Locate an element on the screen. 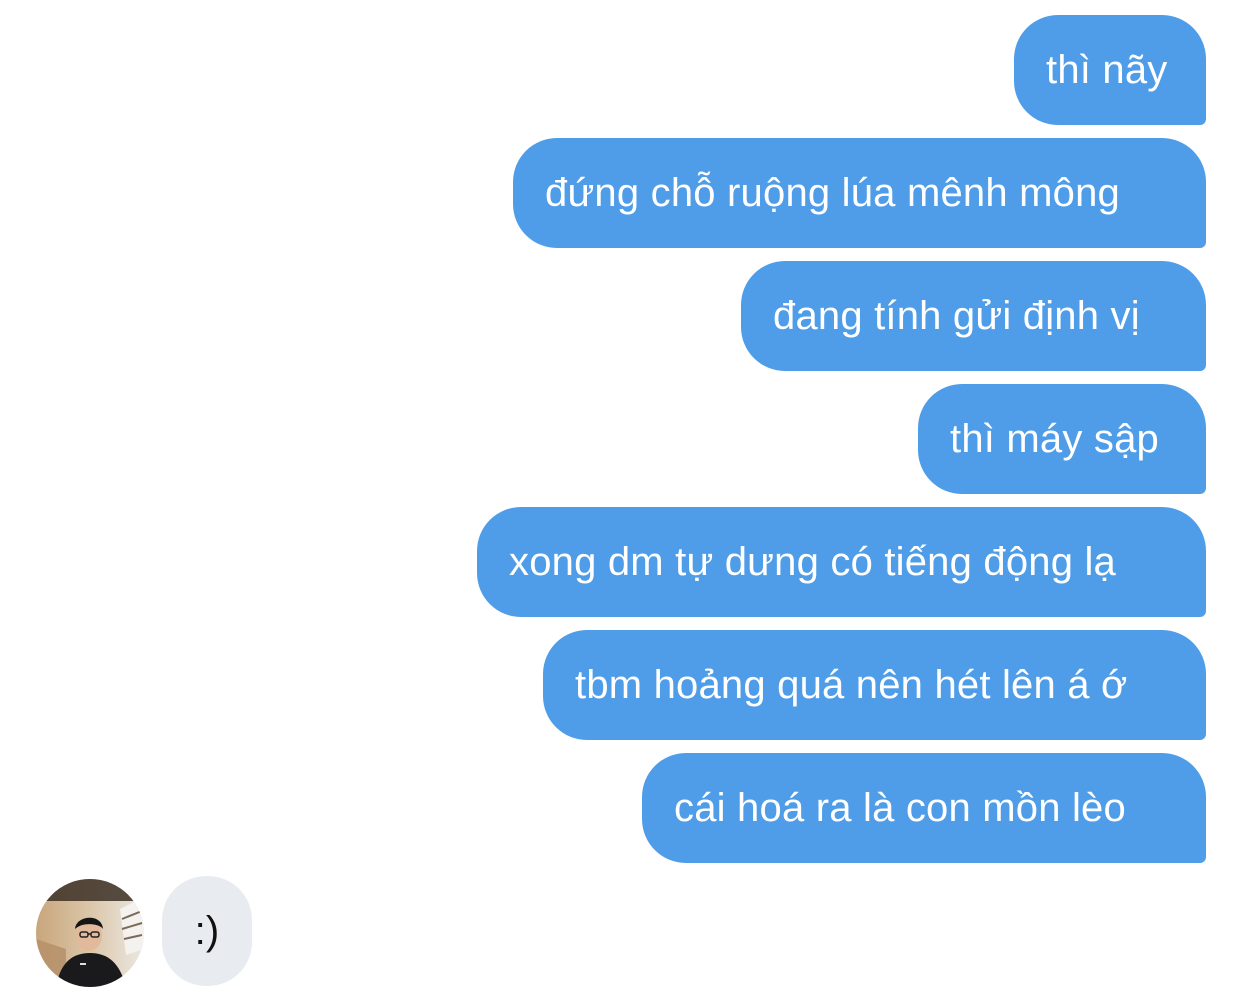  message-text: đang tính gửi định vị is located at coordinates (956, 316).